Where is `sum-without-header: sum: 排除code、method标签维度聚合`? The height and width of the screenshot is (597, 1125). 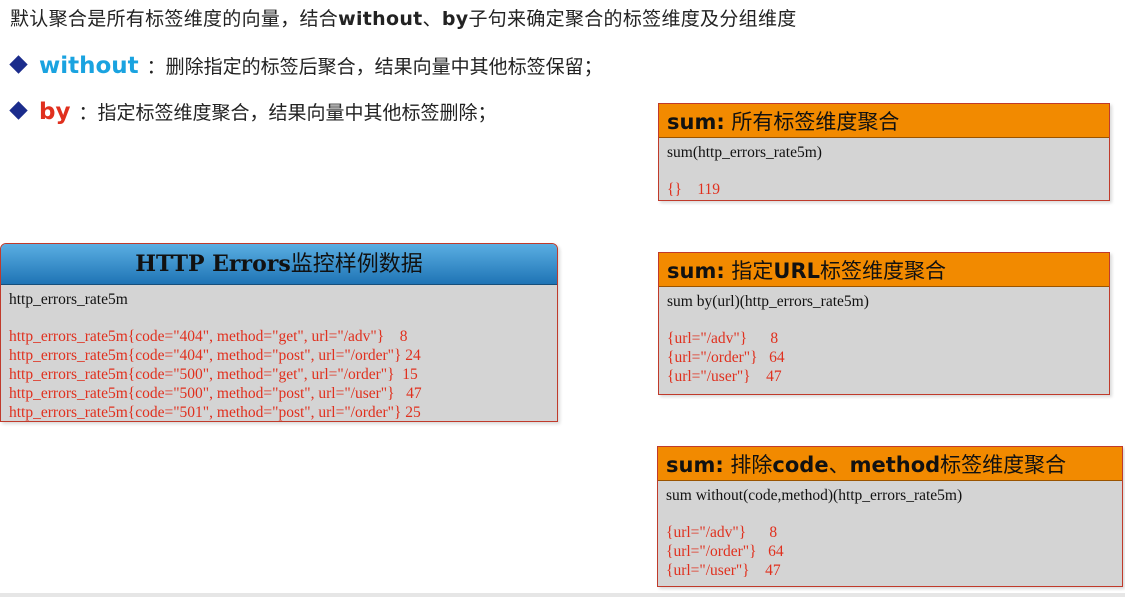
sum-without-header: sum: 排除code、method标签维度聚合 is located at coordinates (890, 464).